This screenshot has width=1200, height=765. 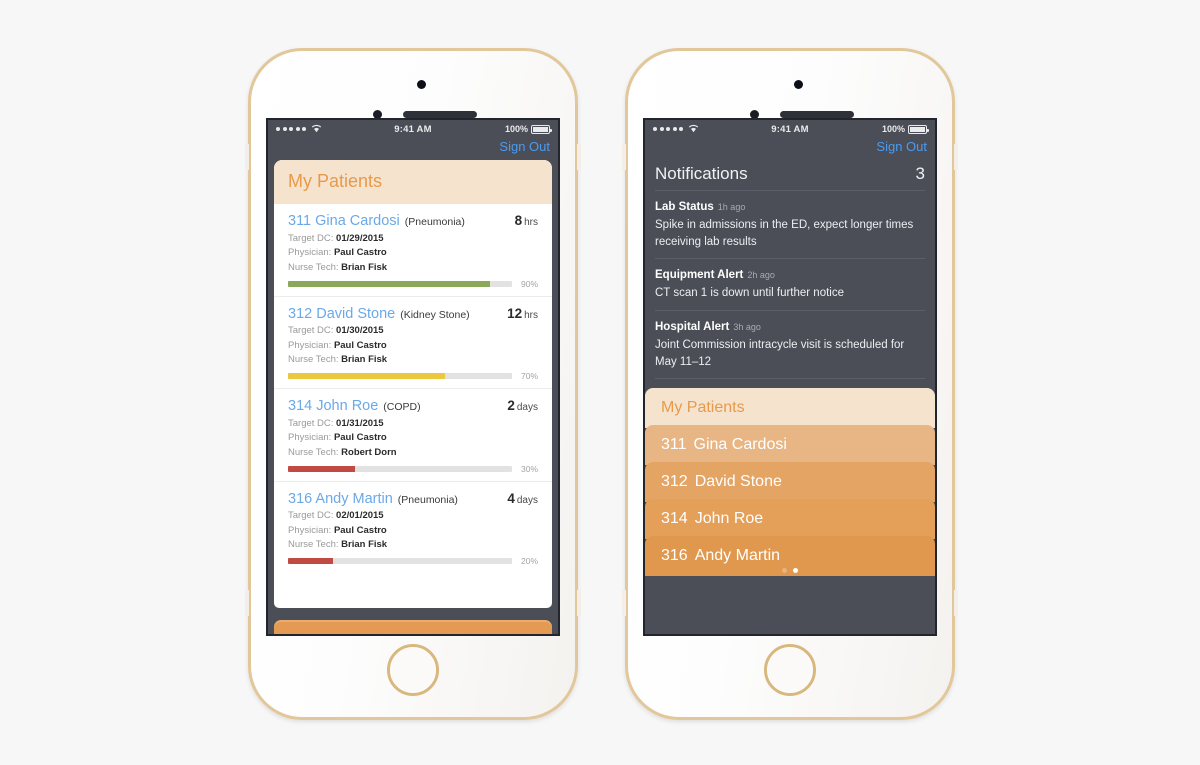 I want to click on notification-title: Hospital Alert, so click(x=692, y=327).